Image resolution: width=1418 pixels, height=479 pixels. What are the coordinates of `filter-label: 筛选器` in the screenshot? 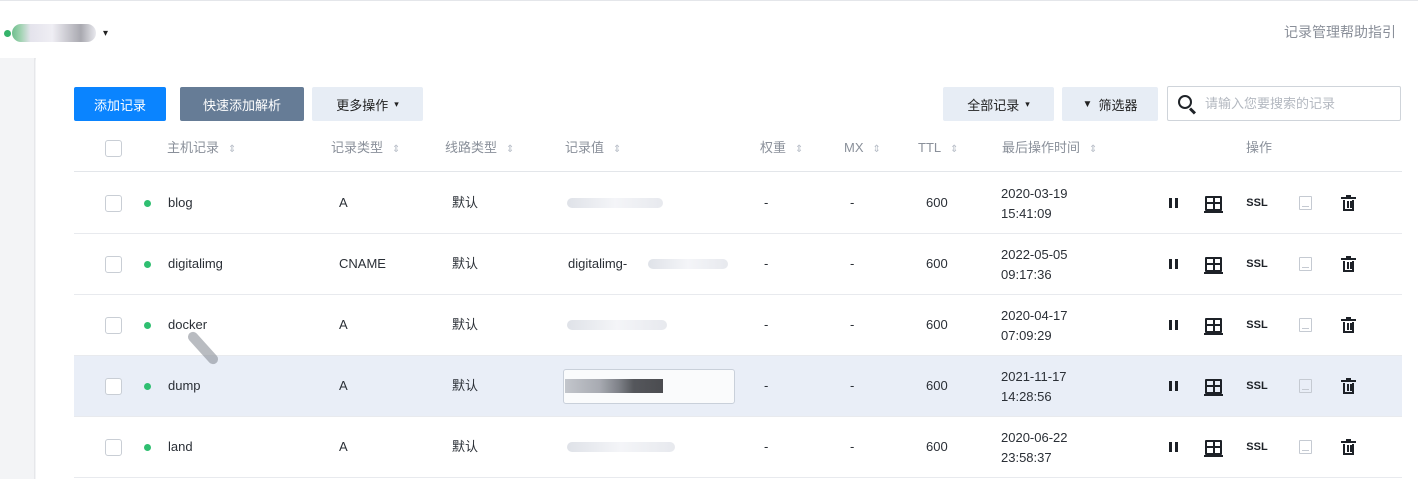 It's located at (1118, 105).